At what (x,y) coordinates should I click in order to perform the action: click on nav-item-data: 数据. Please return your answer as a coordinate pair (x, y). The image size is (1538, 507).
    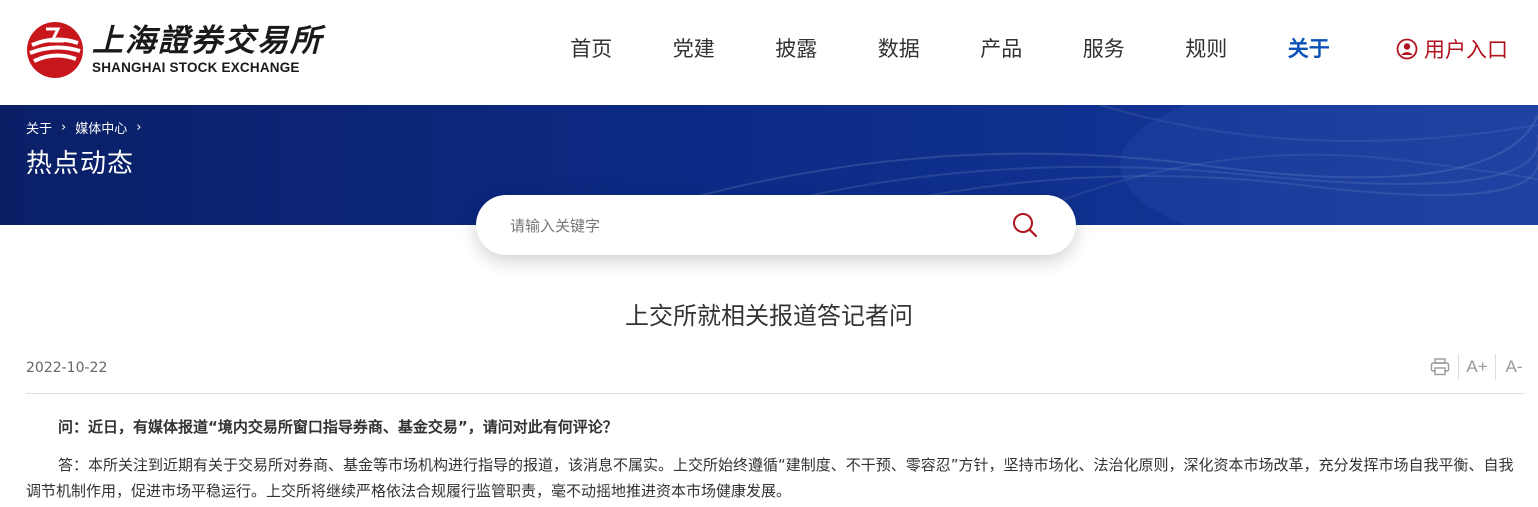
    Looking at the image, I should click on (899, 49).